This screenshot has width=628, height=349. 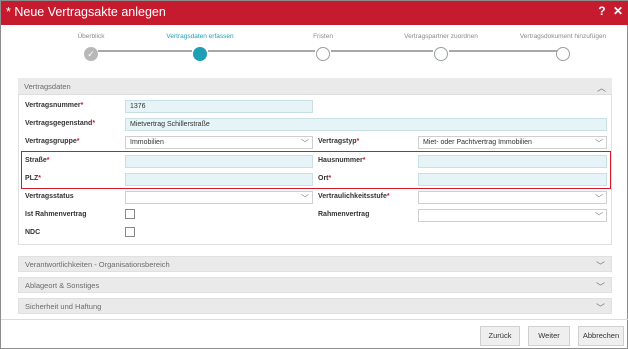 What do you see at coordinates (512, 179) in the screenshot?
I see `ort-field` at bounding box center [512, 179].